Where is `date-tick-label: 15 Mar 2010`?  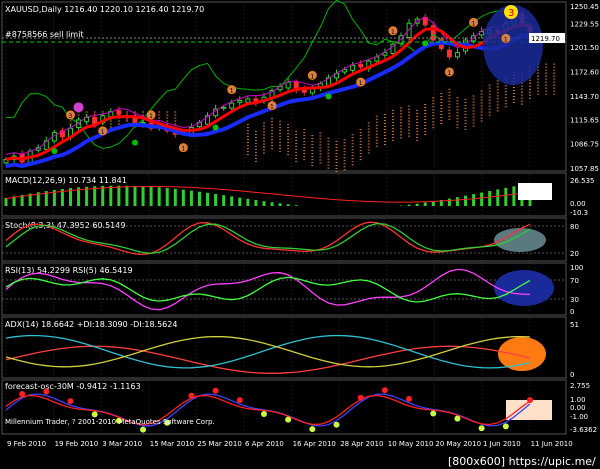
date-tick-label: 15 Mar 2010 is located at coordinates (172, 444).